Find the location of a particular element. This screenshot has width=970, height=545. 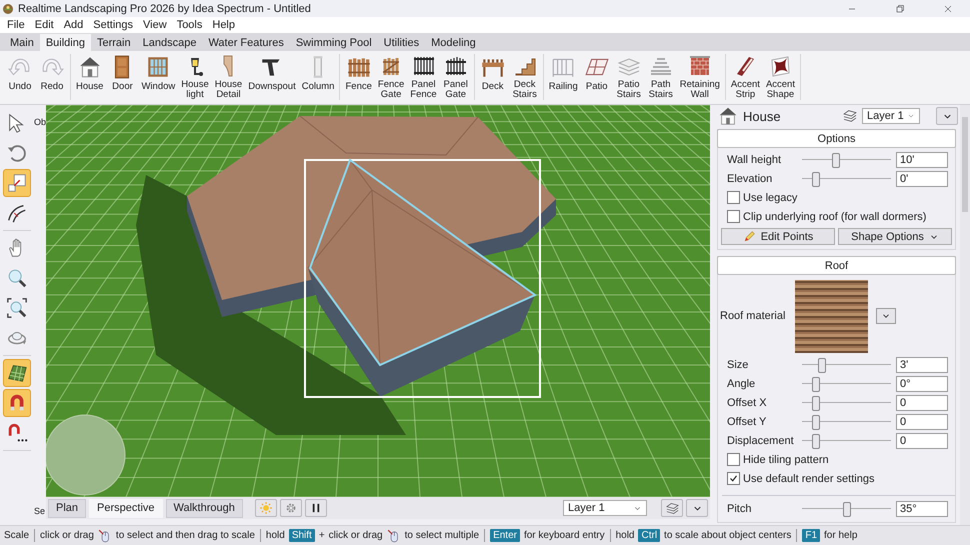

ribbon-tab: Building is located at coordinates (65, 42).